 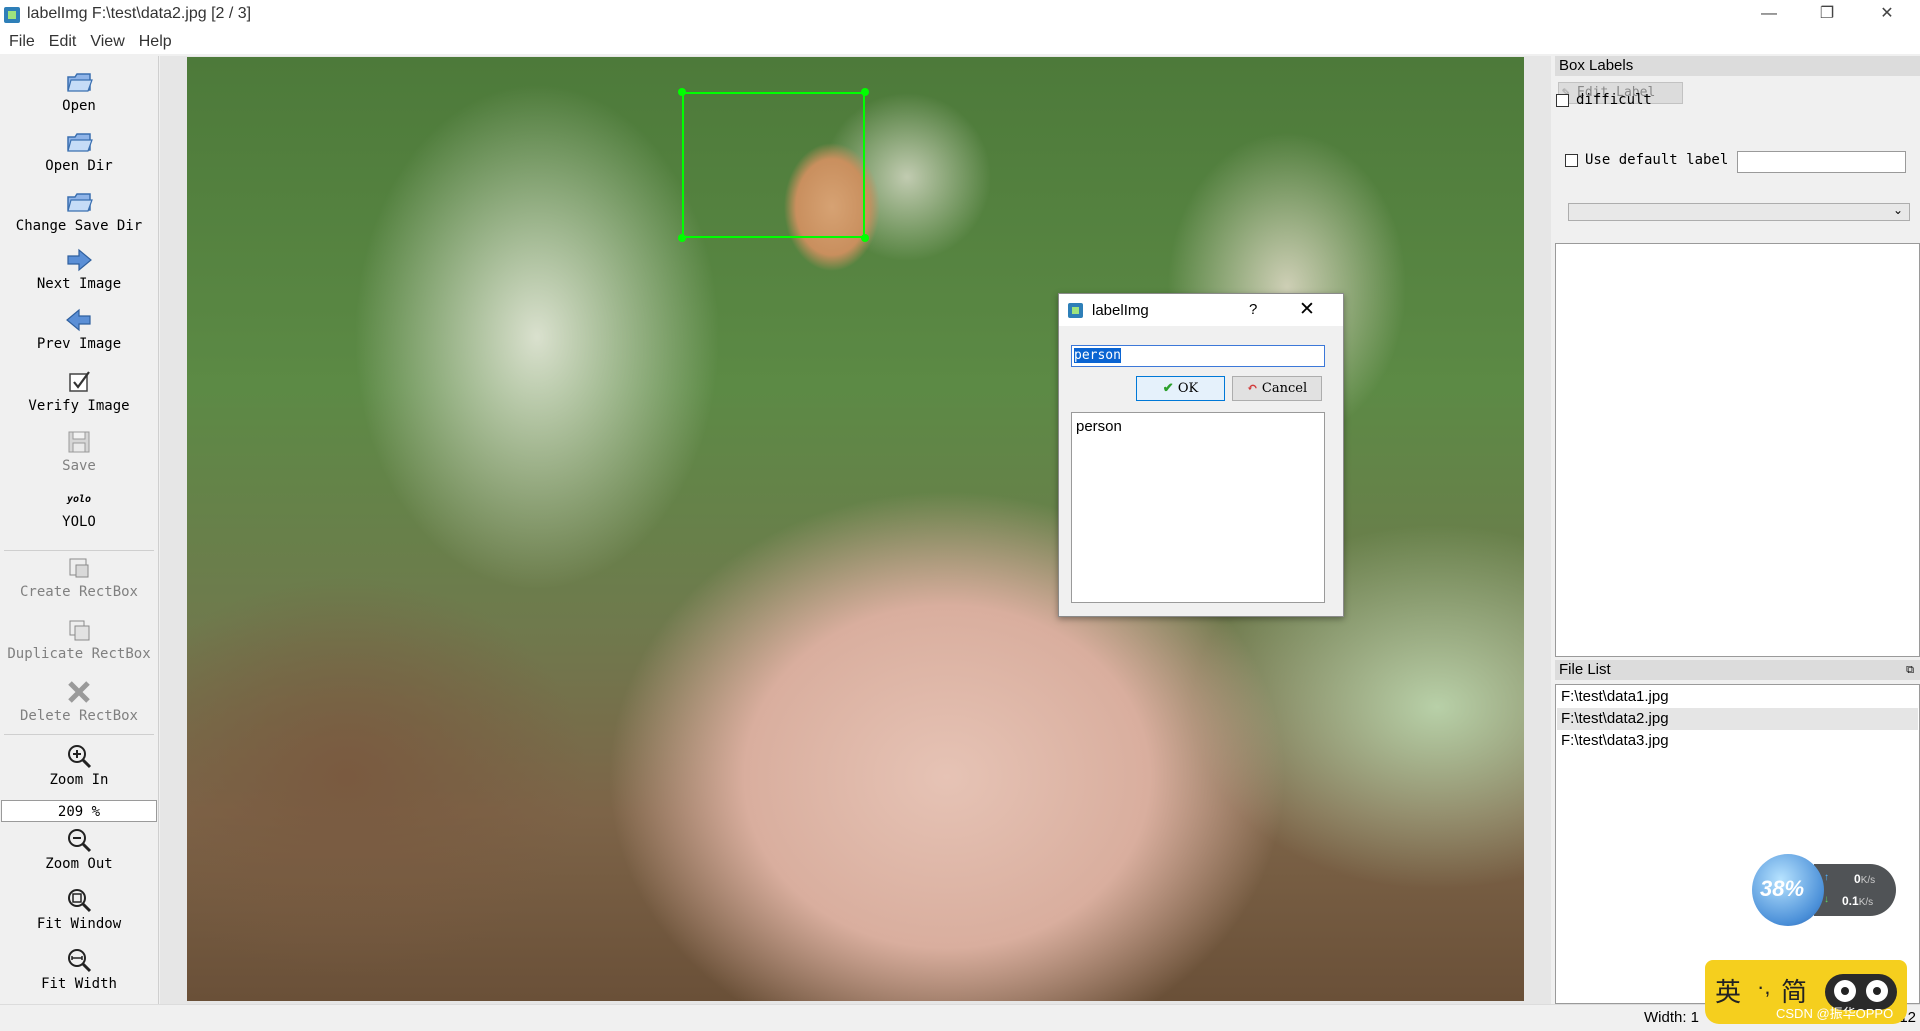 I want to click on title-bar: labelImg F:\test\data2.jpg [2 / 3] — ❐ ✕, so click(x=960, y=15).